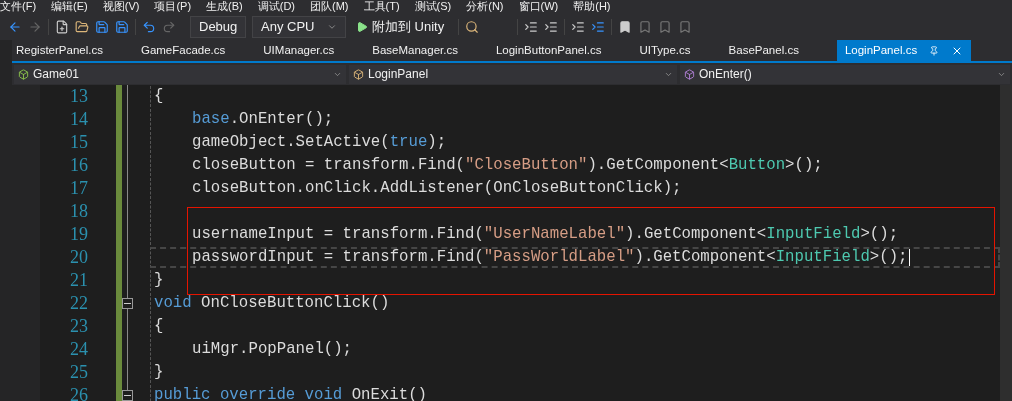  I want to click on menu-item: 生成(B), so click(224, 6).